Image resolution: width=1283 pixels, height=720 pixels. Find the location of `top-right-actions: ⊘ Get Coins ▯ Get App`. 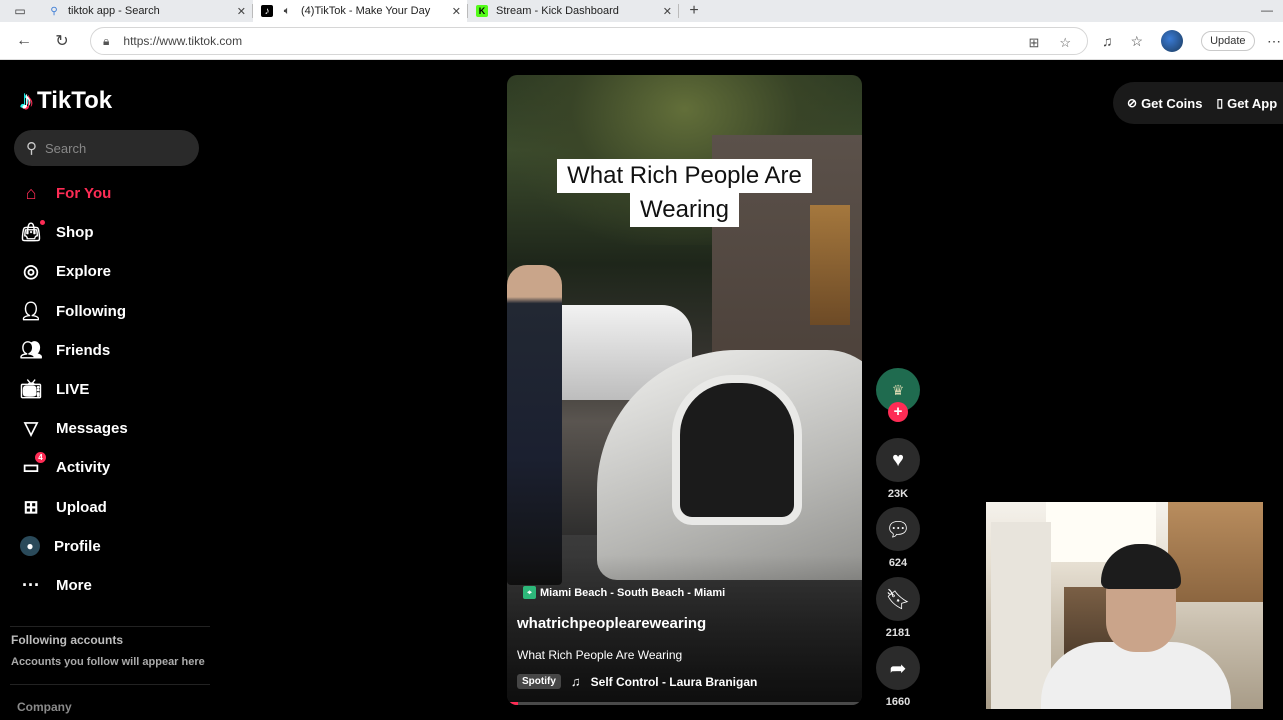

top-right-actions: ⊘ Get Coins ▯ Get App is located at coordinates (1198, 103).